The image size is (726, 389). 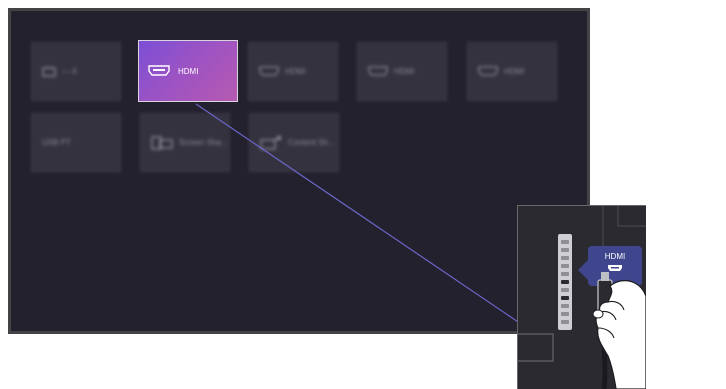 What do you see at coordinates (56, 142) in the screenshot?
I see `tile-label: USB PT` at bounding box center [56, 142].